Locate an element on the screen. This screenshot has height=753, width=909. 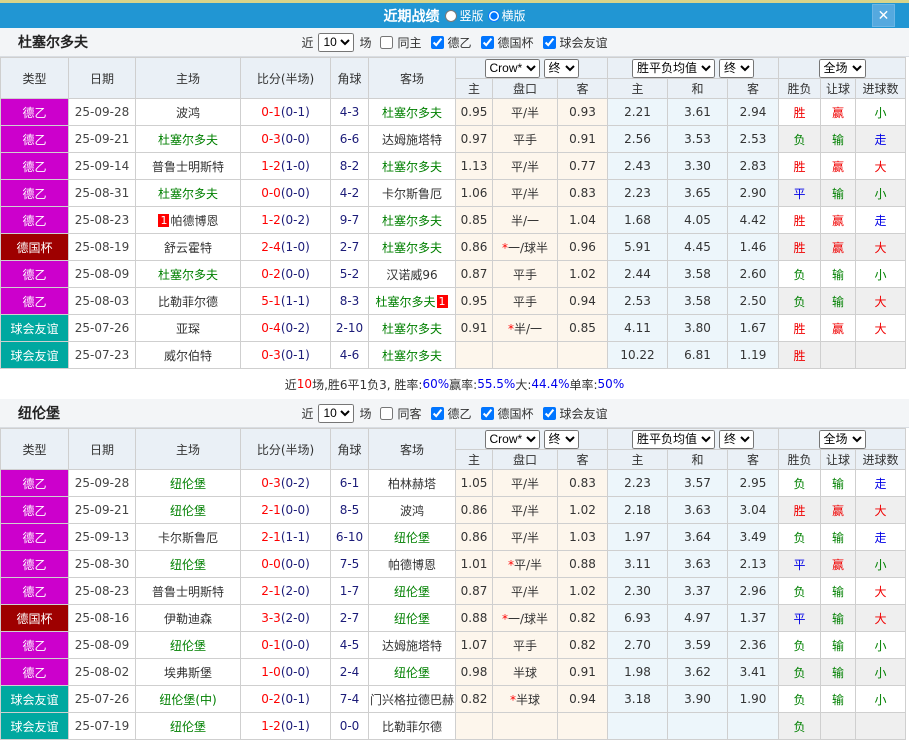
away-team: 达姆施塔特 is located at coordinates (412, 139).